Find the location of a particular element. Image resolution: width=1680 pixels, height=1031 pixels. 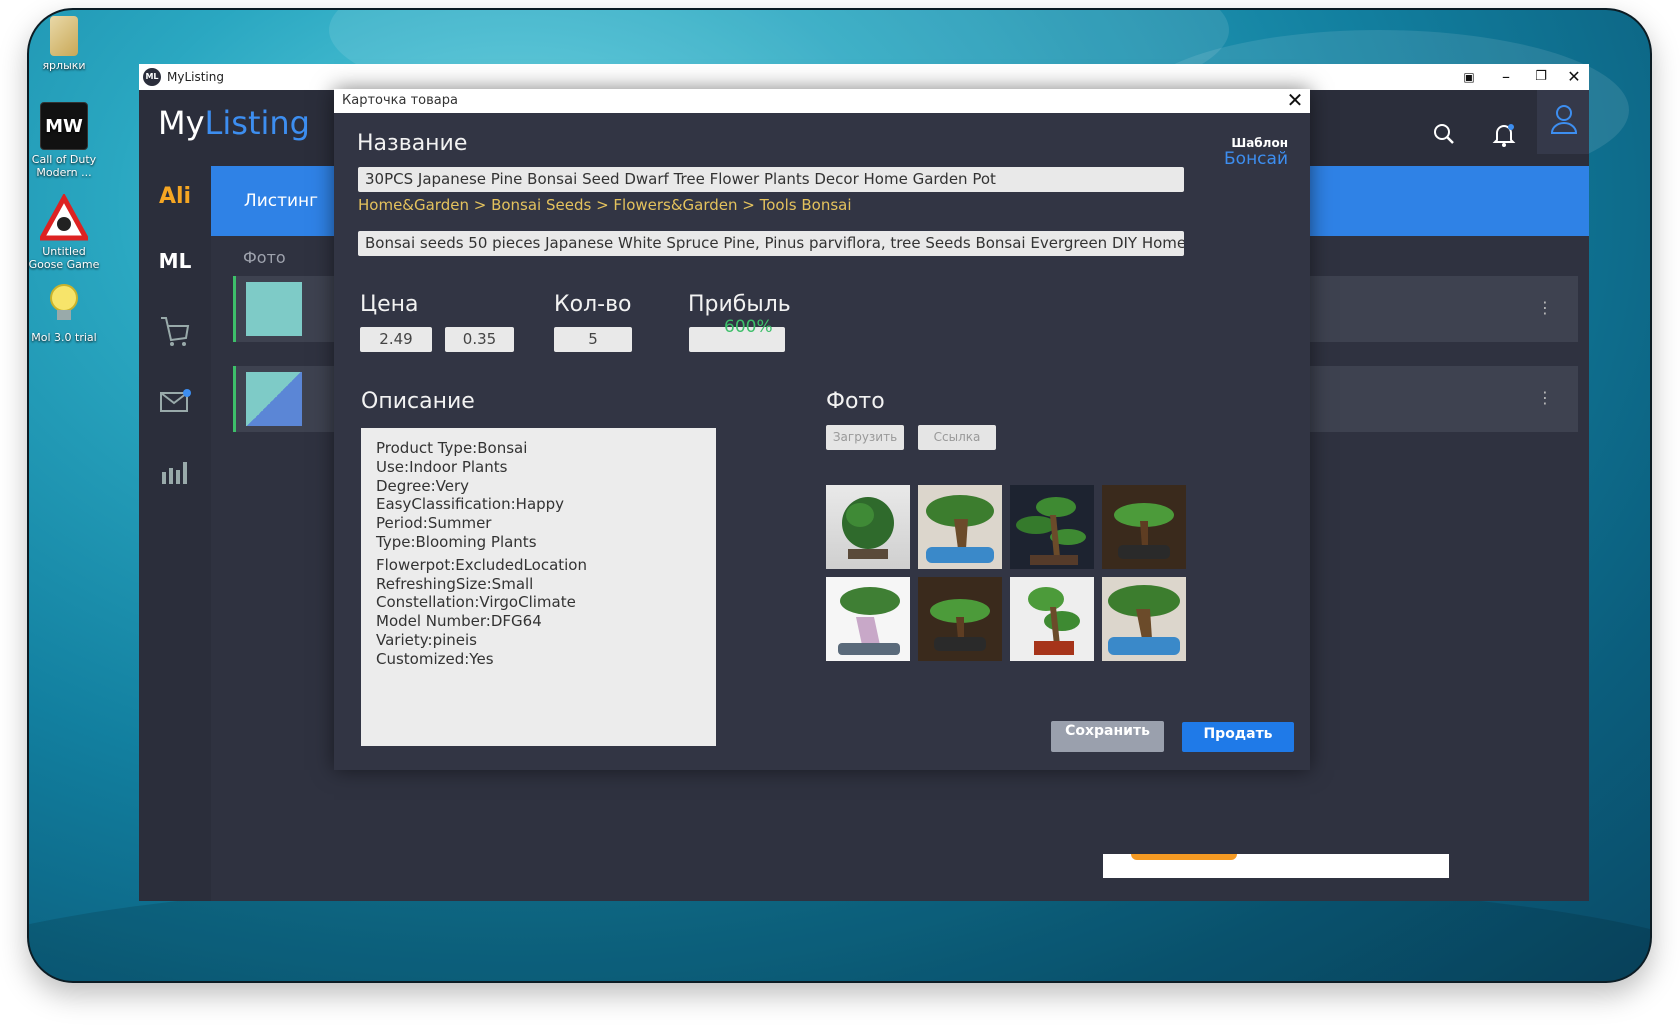

description-line: Model Number:DFG64 is located at coordinates (459, 621).